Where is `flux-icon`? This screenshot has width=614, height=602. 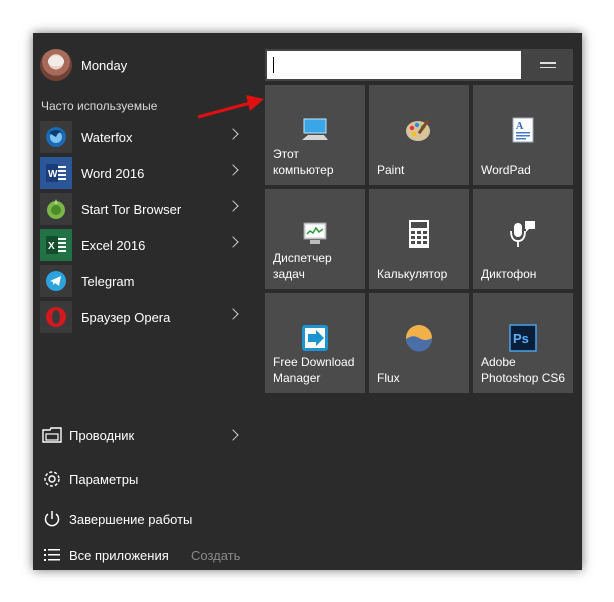 flux-icon is located at coordinates (419, 338).